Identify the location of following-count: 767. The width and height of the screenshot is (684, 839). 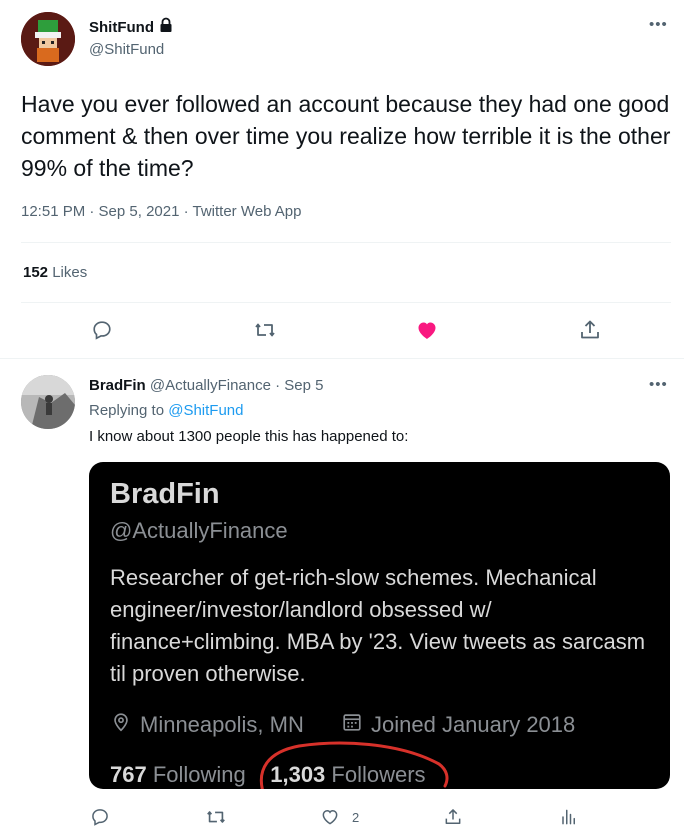
(128, 774).